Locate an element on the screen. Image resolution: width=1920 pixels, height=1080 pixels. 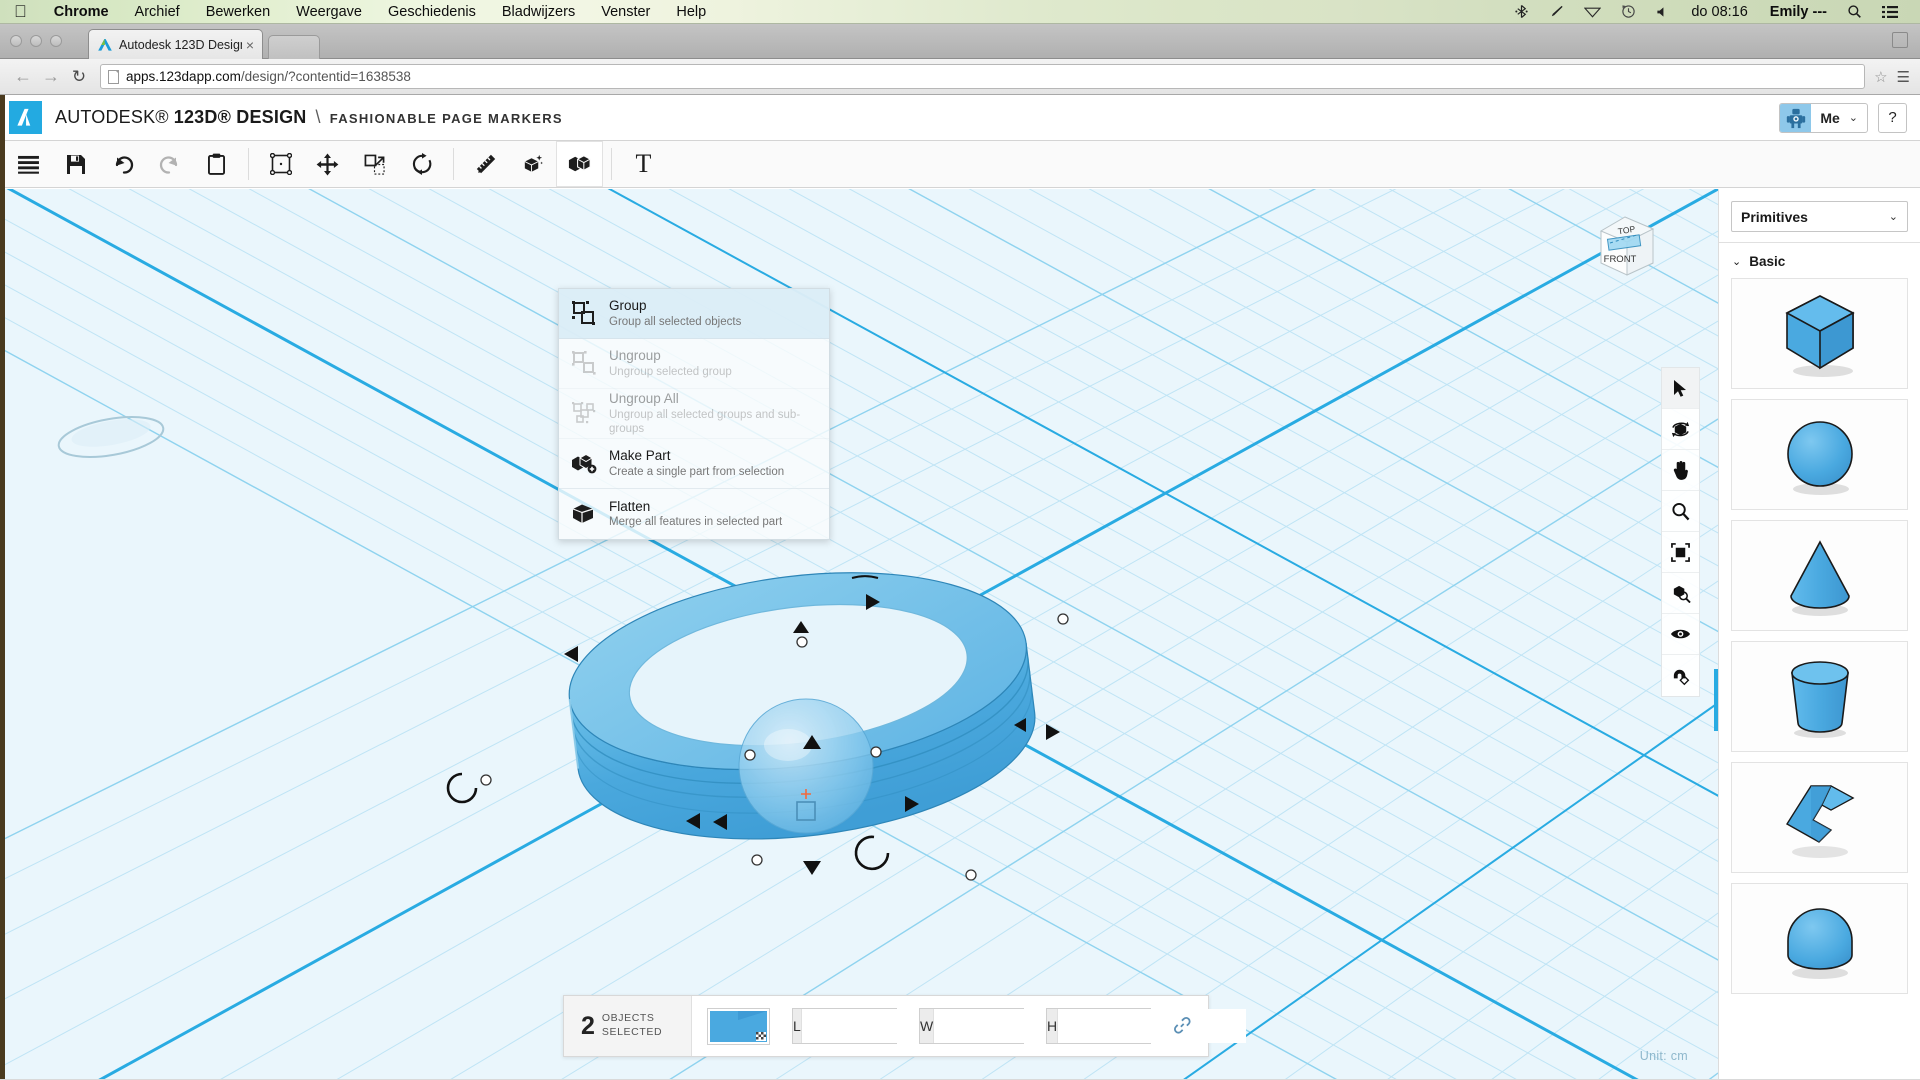
material-color-swatch is located at coordinates (738, 1026).